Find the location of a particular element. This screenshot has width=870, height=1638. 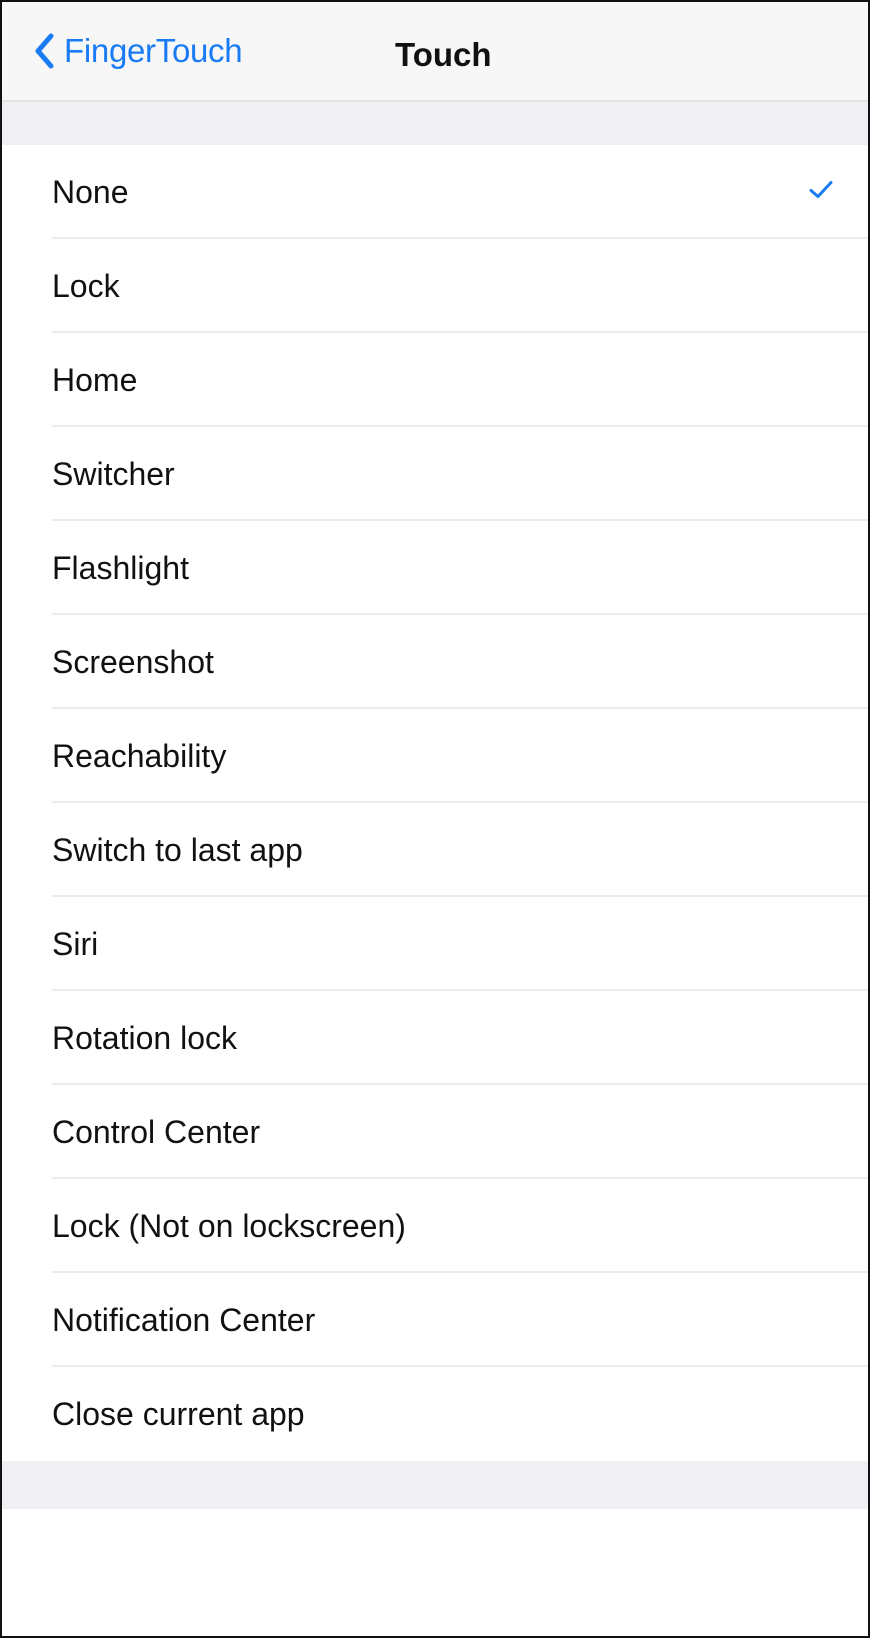

option-control-center: Control Center is located at coordinates (435, 1132).